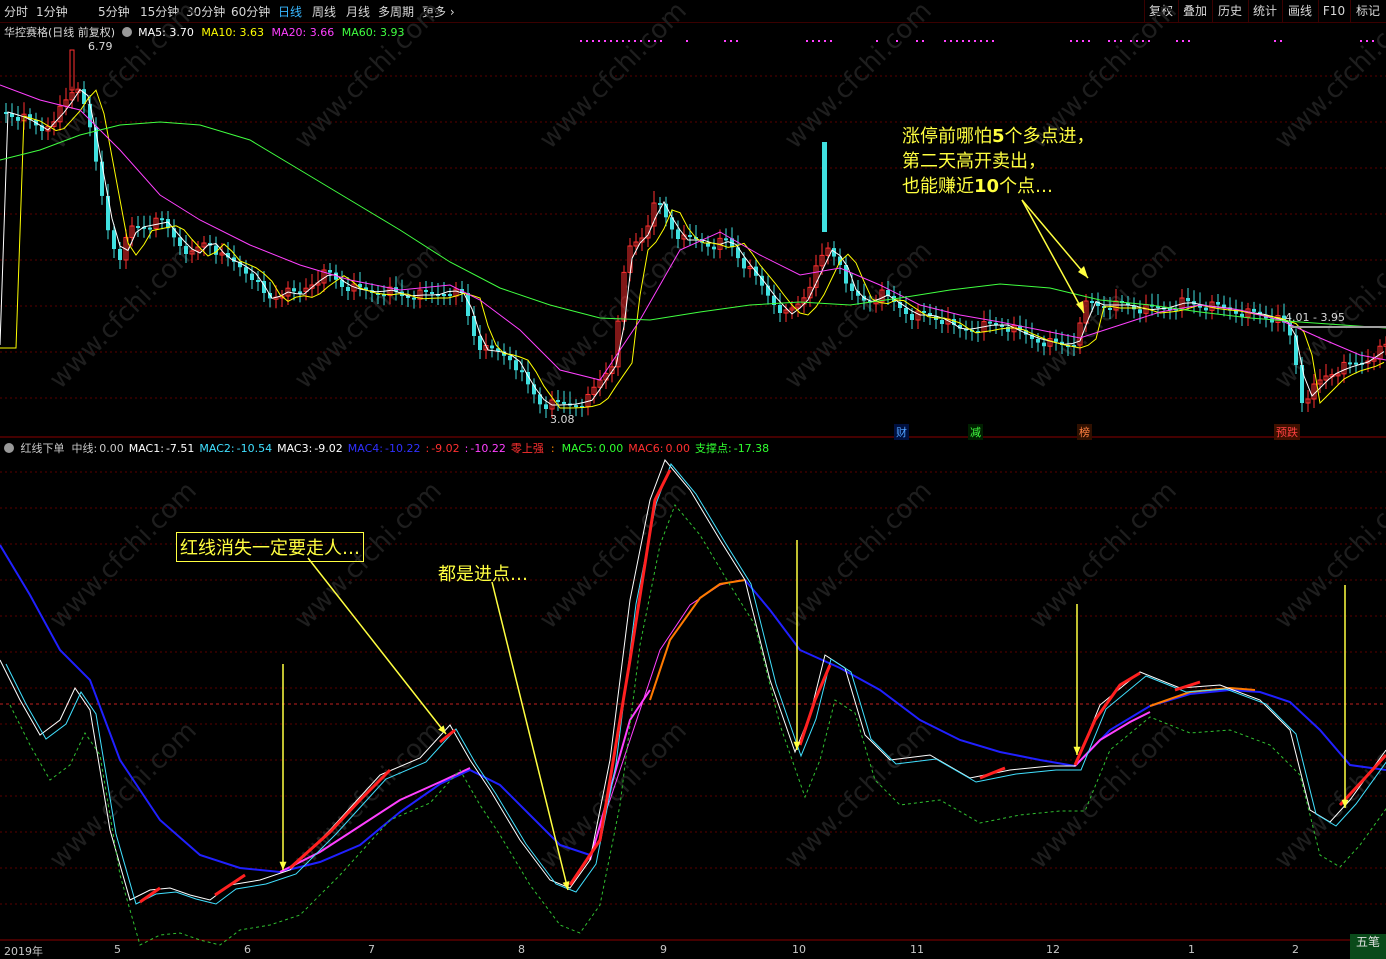 The width and height of the screenshot is (1386, 959). Describe the element at coordinates (161, 448) in the screenshot. I see `indicator-item: MAC1: -7.51` at that location.